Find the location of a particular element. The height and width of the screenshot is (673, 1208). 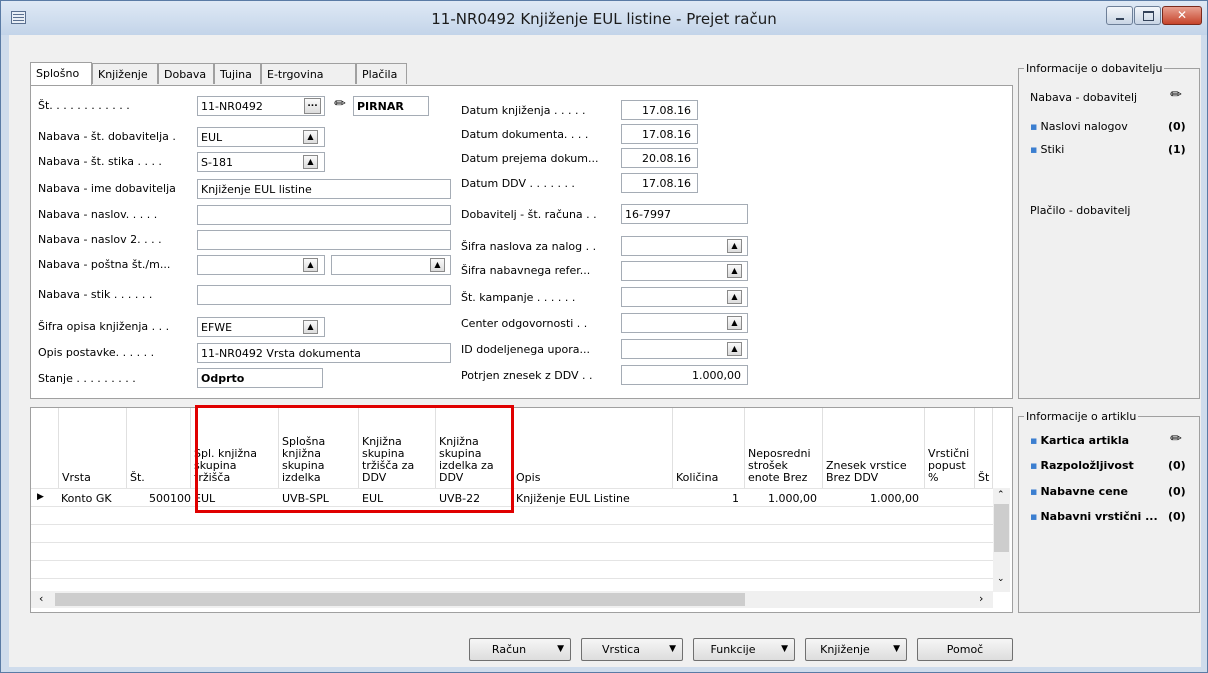

table-cell-type: Konto GK is located at coordinates (86, 498).